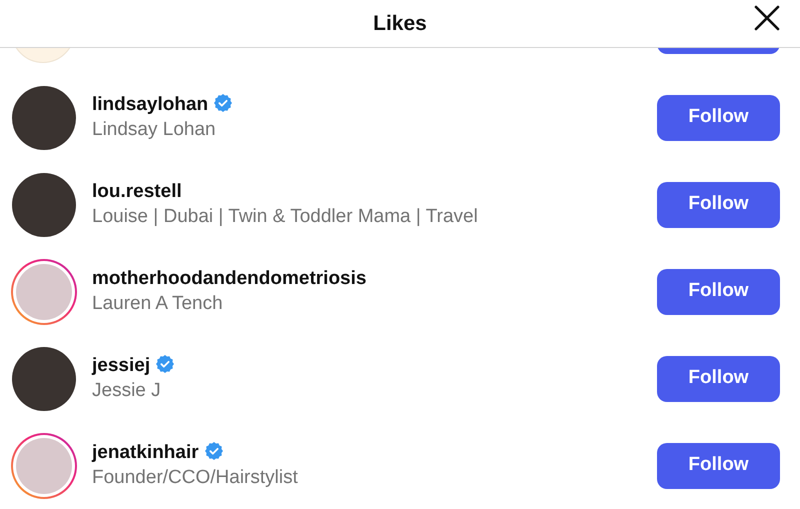 Image resolution: width=800 pixels, height=509 pixels. Describe the element at coordinates (127, 391) in the screenshot. I see `full-name: Jessie J` at that location.